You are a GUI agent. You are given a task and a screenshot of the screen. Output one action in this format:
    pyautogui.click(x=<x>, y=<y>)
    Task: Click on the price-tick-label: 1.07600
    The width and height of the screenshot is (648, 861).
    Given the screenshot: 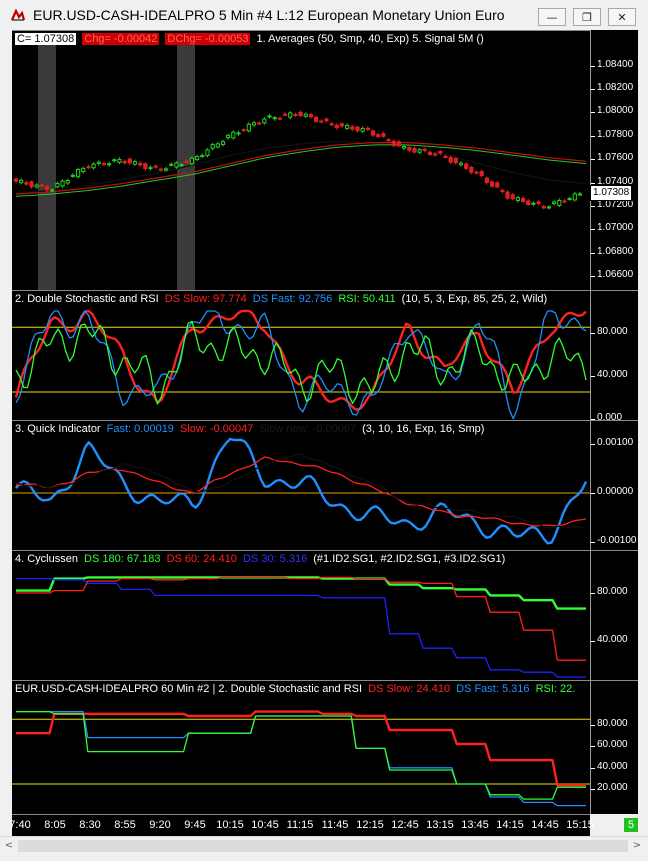 What is the action you would take?
    pyautogui.click(x=615, y=158)
    